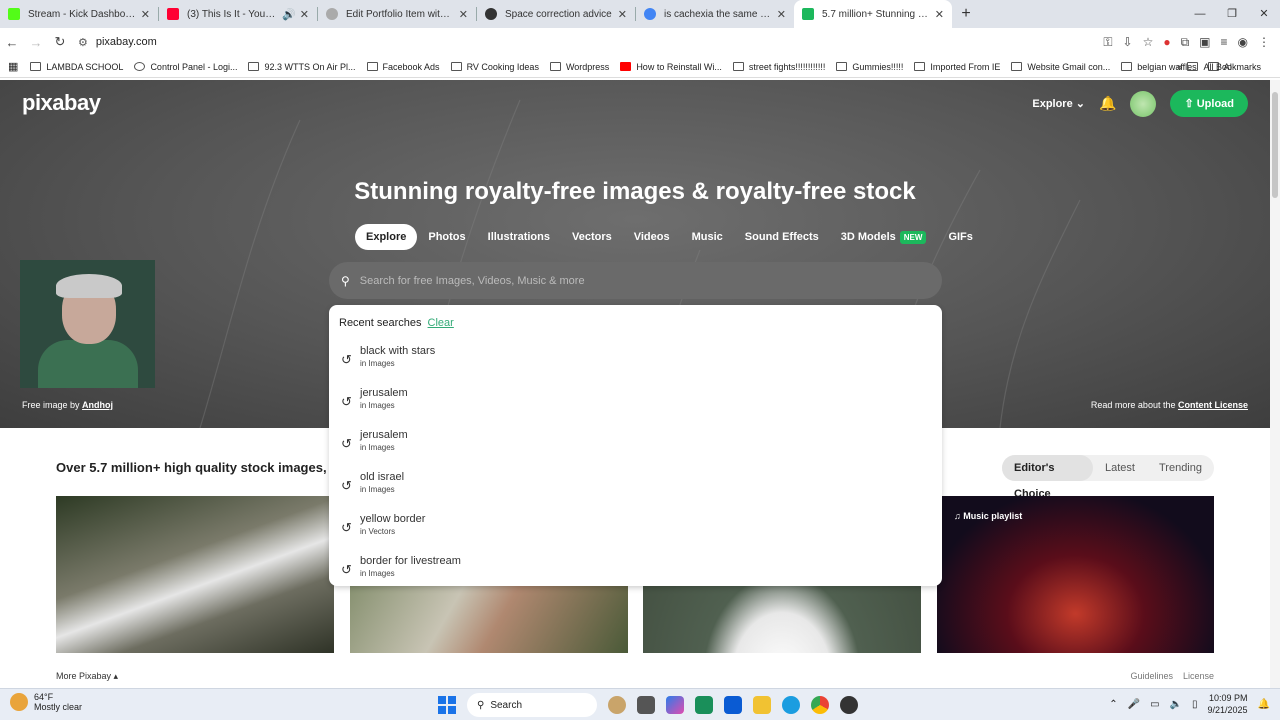 The width and height of the screenshot is (1280, 720). Describe the element at coordinates (1275, 145) in the screenshot. I see `scrollbar-thumb` at that location.